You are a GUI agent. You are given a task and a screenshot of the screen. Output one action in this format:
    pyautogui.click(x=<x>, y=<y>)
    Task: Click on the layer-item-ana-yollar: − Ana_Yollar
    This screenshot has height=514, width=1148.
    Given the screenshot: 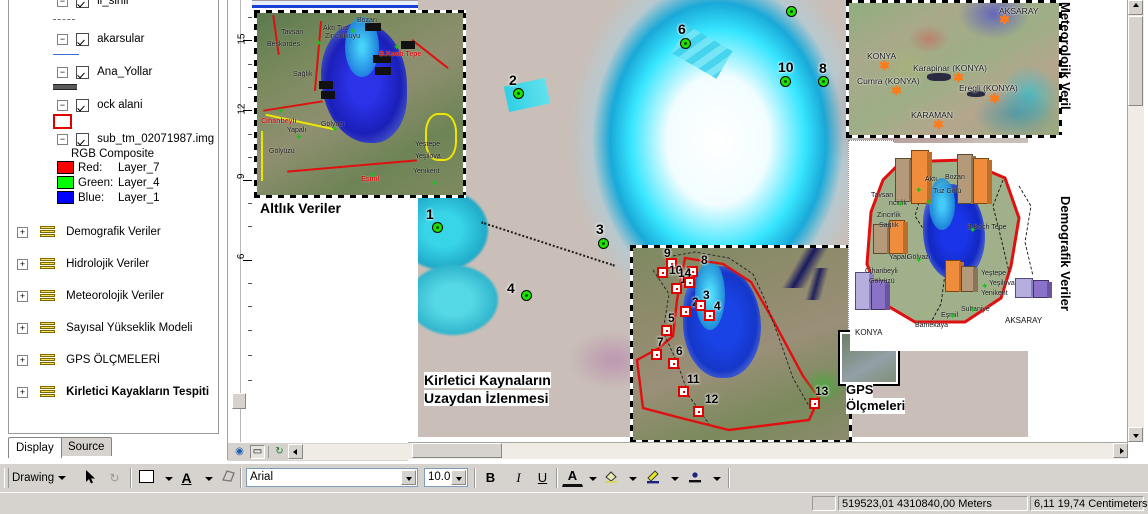 What is the action you would take?
    pyautogui.click(x=113, y=72)
    